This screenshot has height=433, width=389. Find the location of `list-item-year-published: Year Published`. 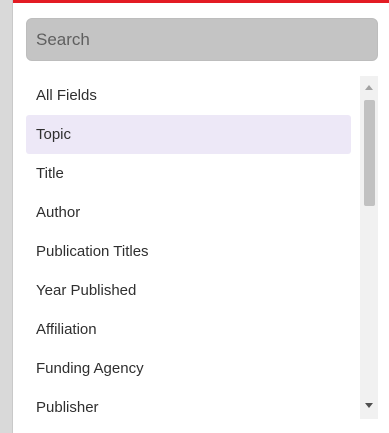

list-item-year-published: Year Published is located at coordinates (188, 290).